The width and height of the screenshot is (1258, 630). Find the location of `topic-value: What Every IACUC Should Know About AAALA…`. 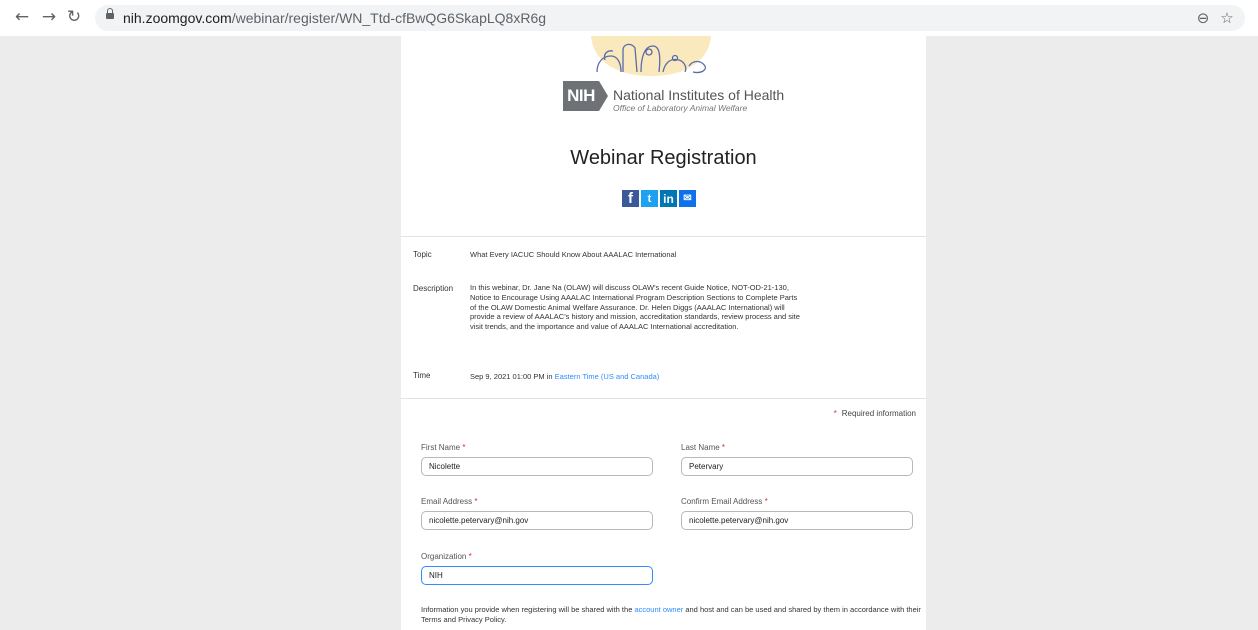

topic-value: What Every IACUC Should Know About AAALA… is located at coordinates (573, 254).